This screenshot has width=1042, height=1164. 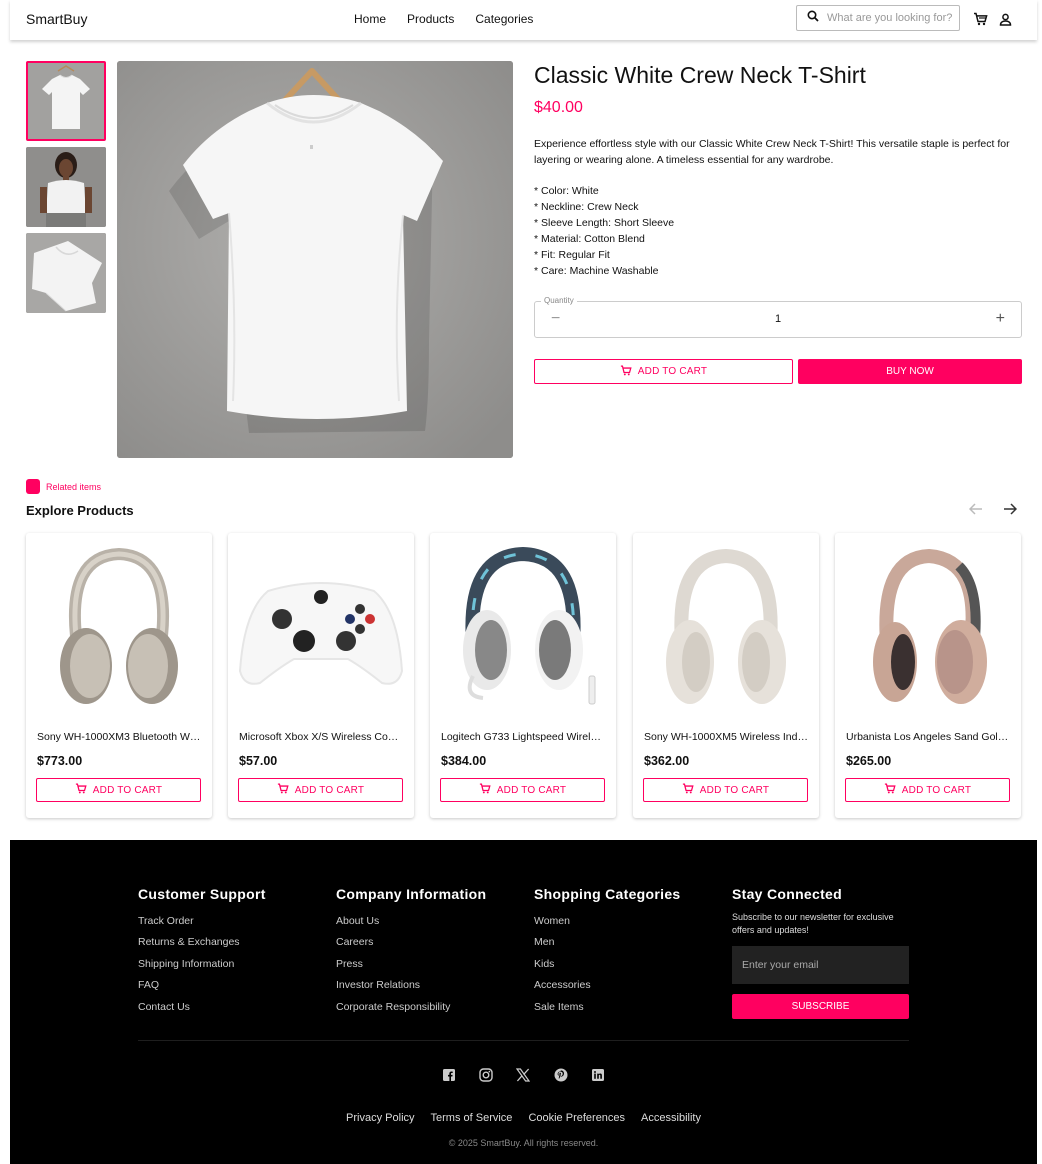 What do you see at coordinates (486, 1075) in the screenshot?
I see `instagram-icon` at bounding box center [486, 1075].